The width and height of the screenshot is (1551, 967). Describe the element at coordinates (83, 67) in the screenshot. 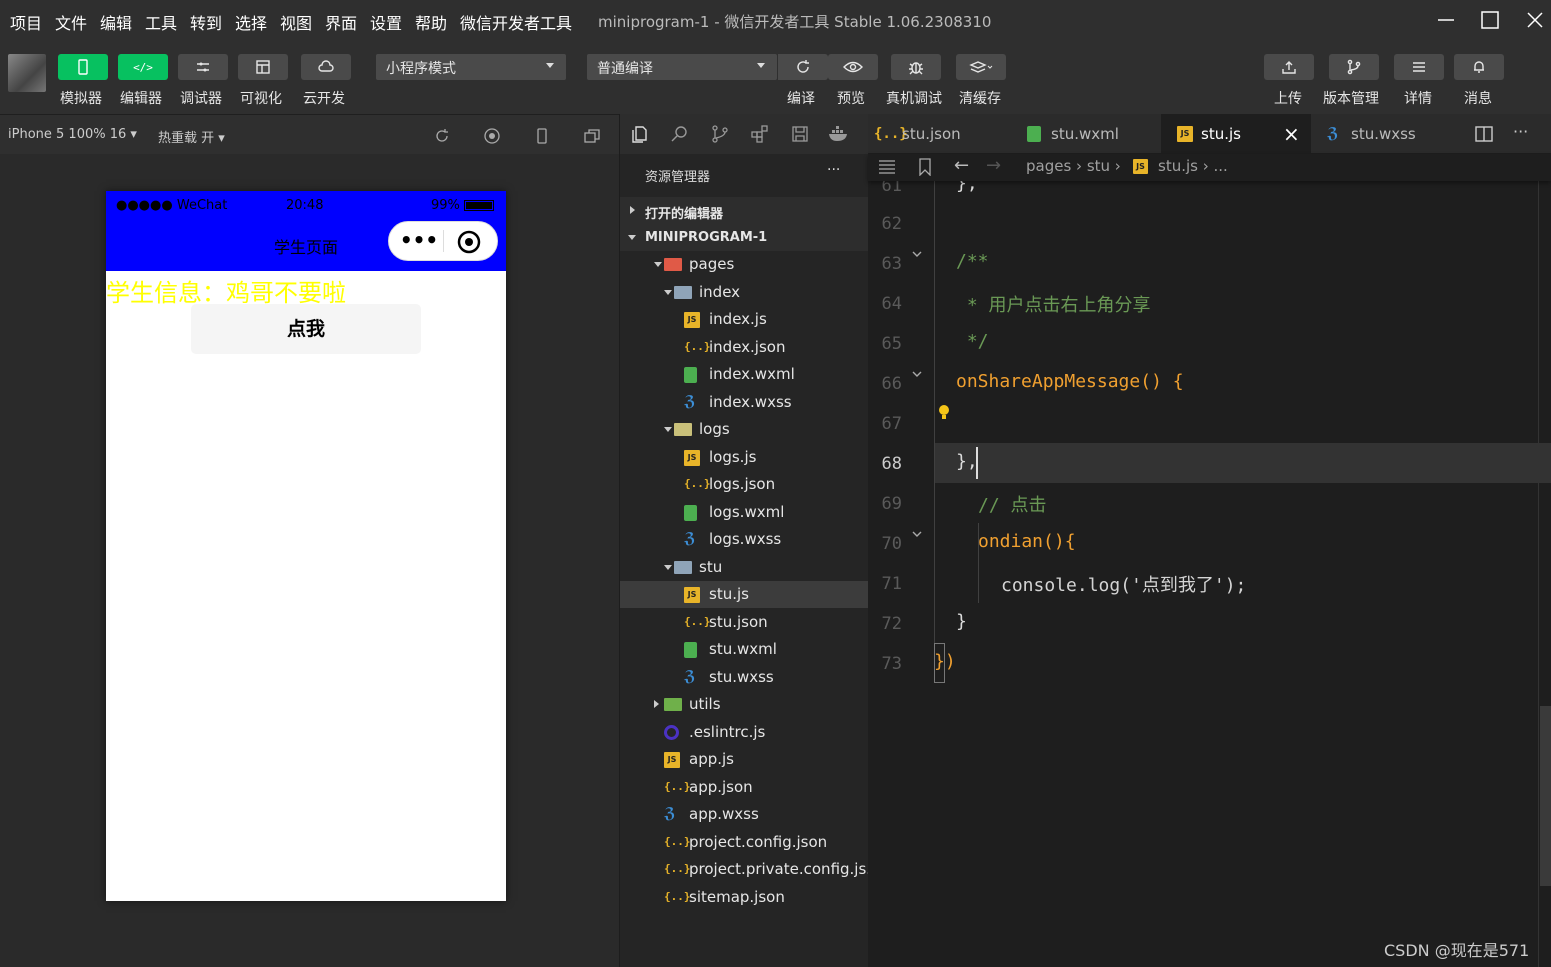

I see `simulator-toggle-button` at that location.